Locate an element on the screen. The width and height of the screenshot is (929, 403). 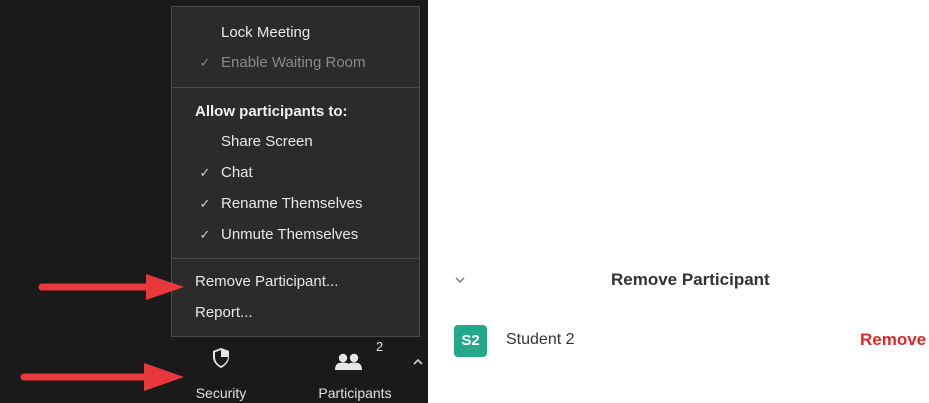
allow-participants-heading: Allow participants to: is located at coordinates (271, 111).